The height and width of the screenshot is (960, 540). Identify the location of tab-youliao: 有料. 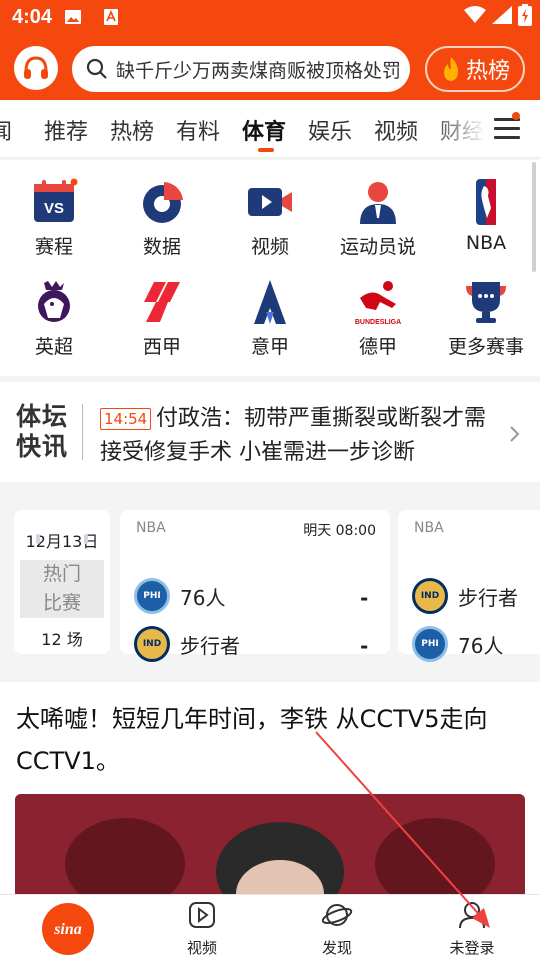
(198, 130).